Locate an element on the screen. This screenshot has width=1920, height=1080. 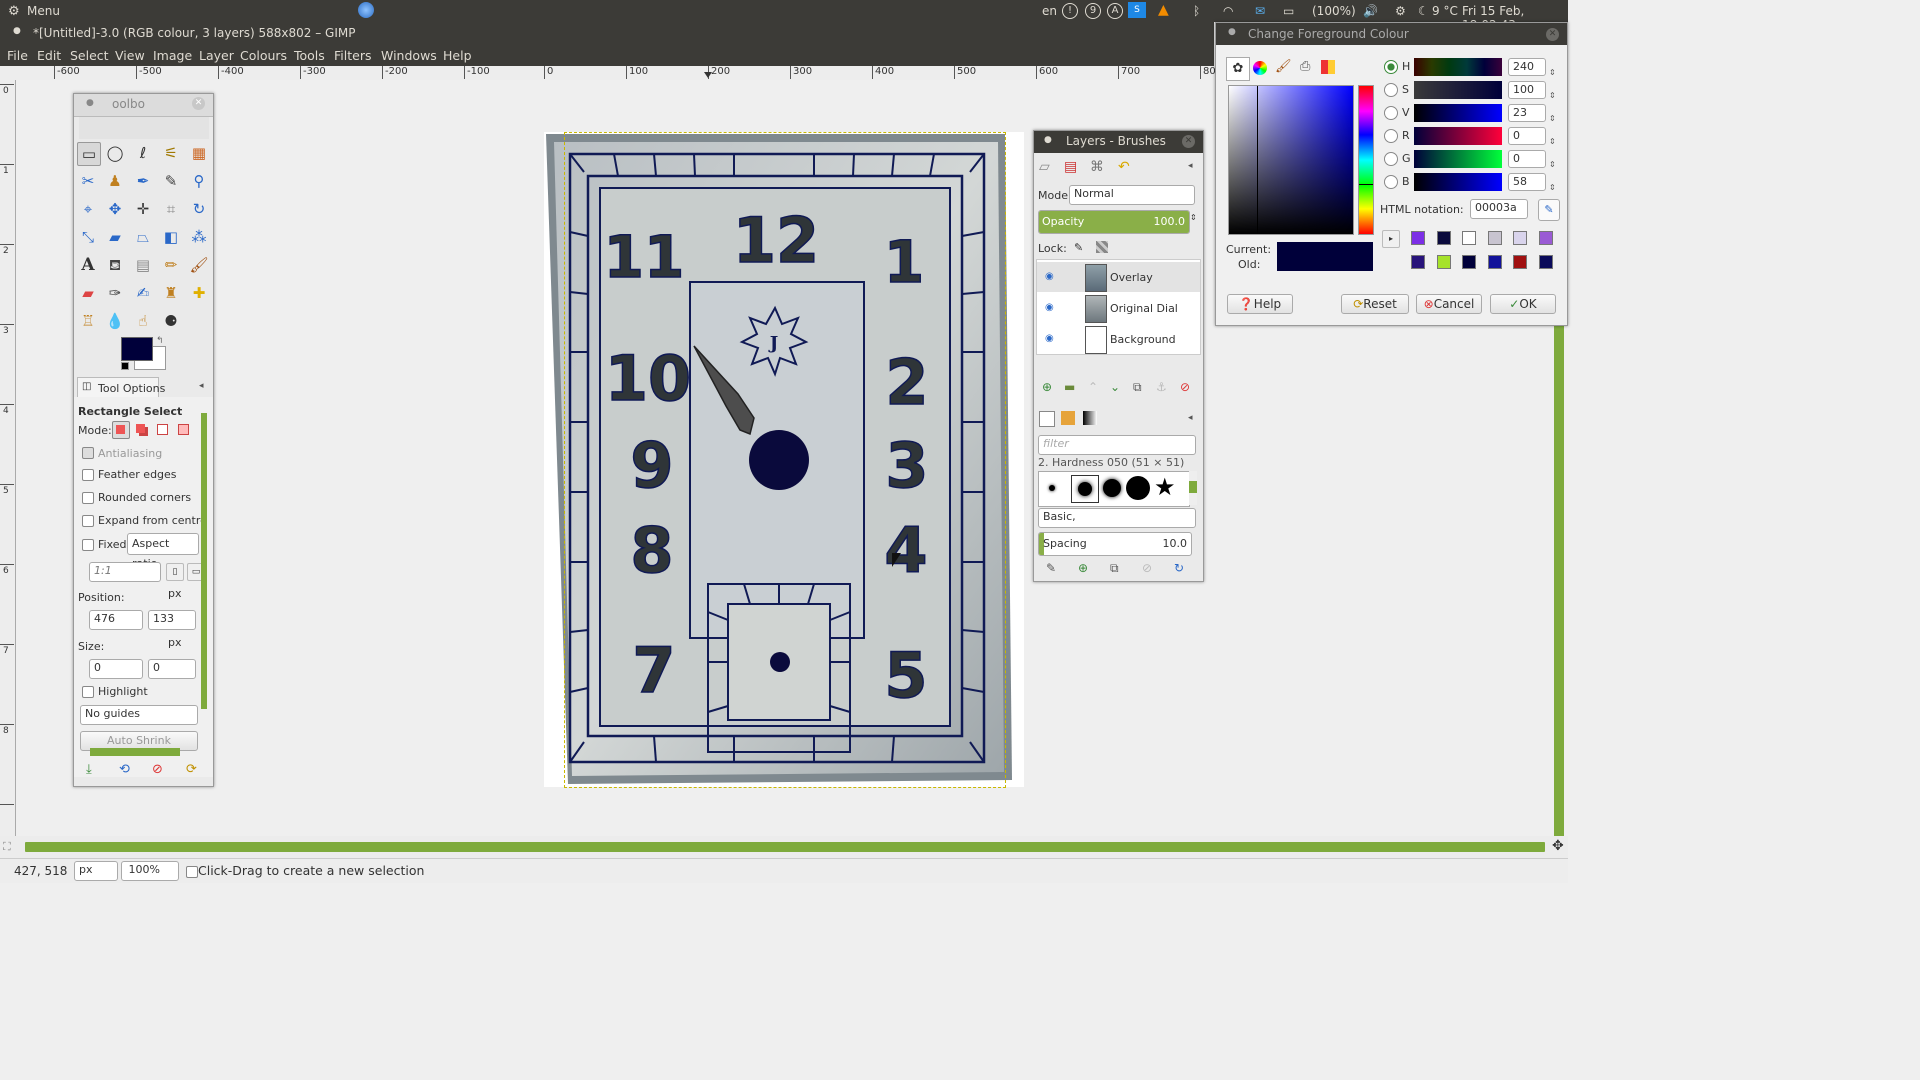
new-brush-icon: ⊕ is located at coordinates (1083, 568).